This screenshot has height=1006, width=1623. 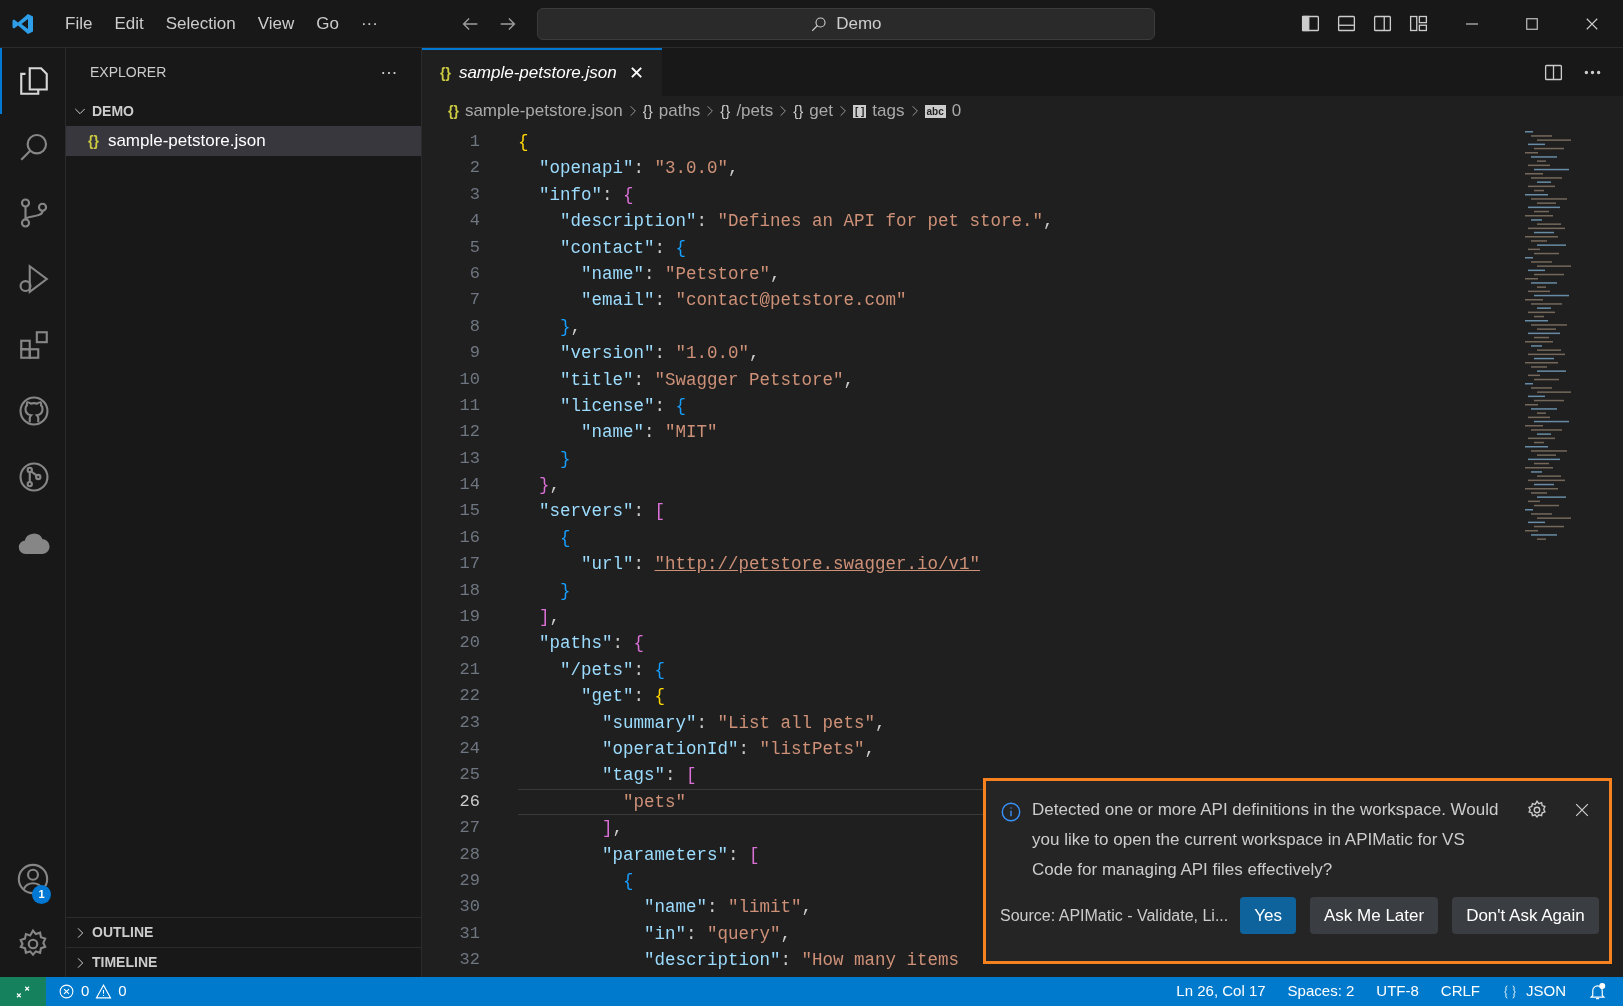 What do you see at coordinates (474, 273) in the screenshot?
I see `line-number: 6` at bounding box center [474, 273].